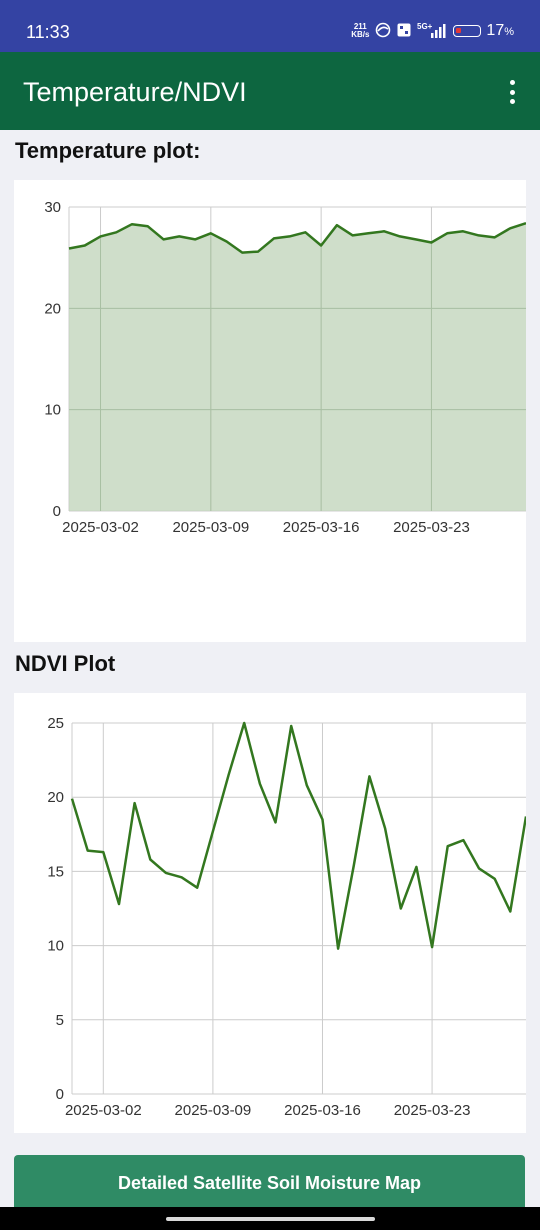 This screenshot has width=540, height=1230. Describe the element at coordinates (65, 663) in the screenshot. I see `ndvi-plot-title: NDVI Plot` at that location.